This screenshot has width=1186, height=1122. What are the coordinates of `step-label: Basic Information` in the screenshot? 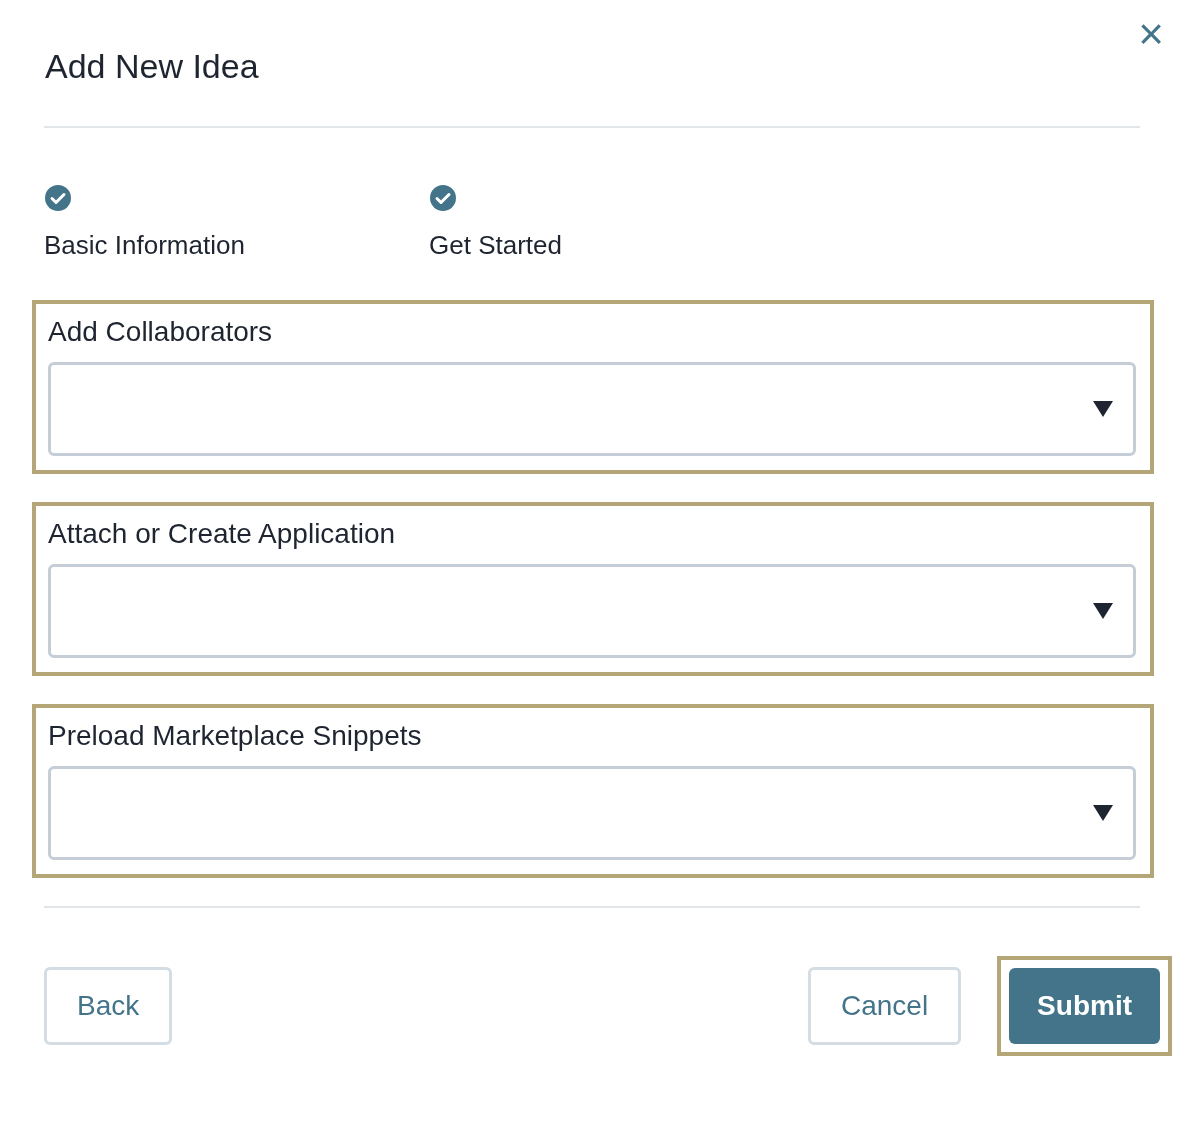 It's located at (145, 245).